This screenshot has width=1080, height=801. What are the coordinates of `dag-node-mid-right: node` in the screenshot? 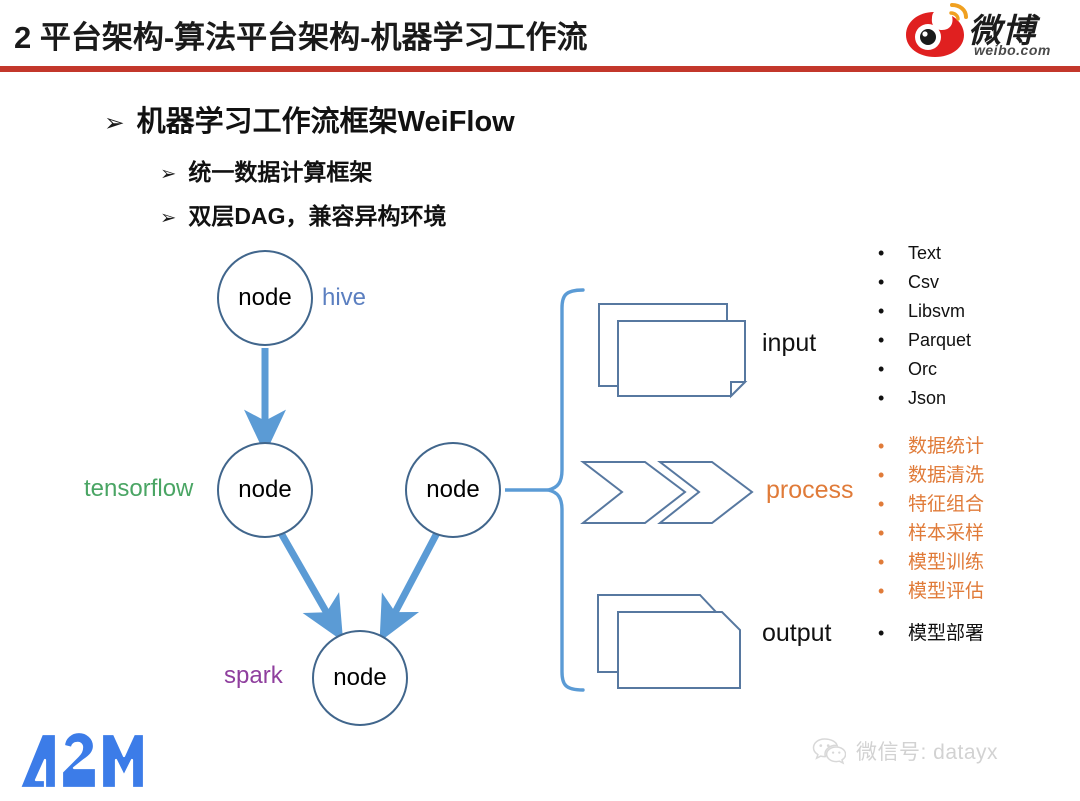 It's located at (453, 490).